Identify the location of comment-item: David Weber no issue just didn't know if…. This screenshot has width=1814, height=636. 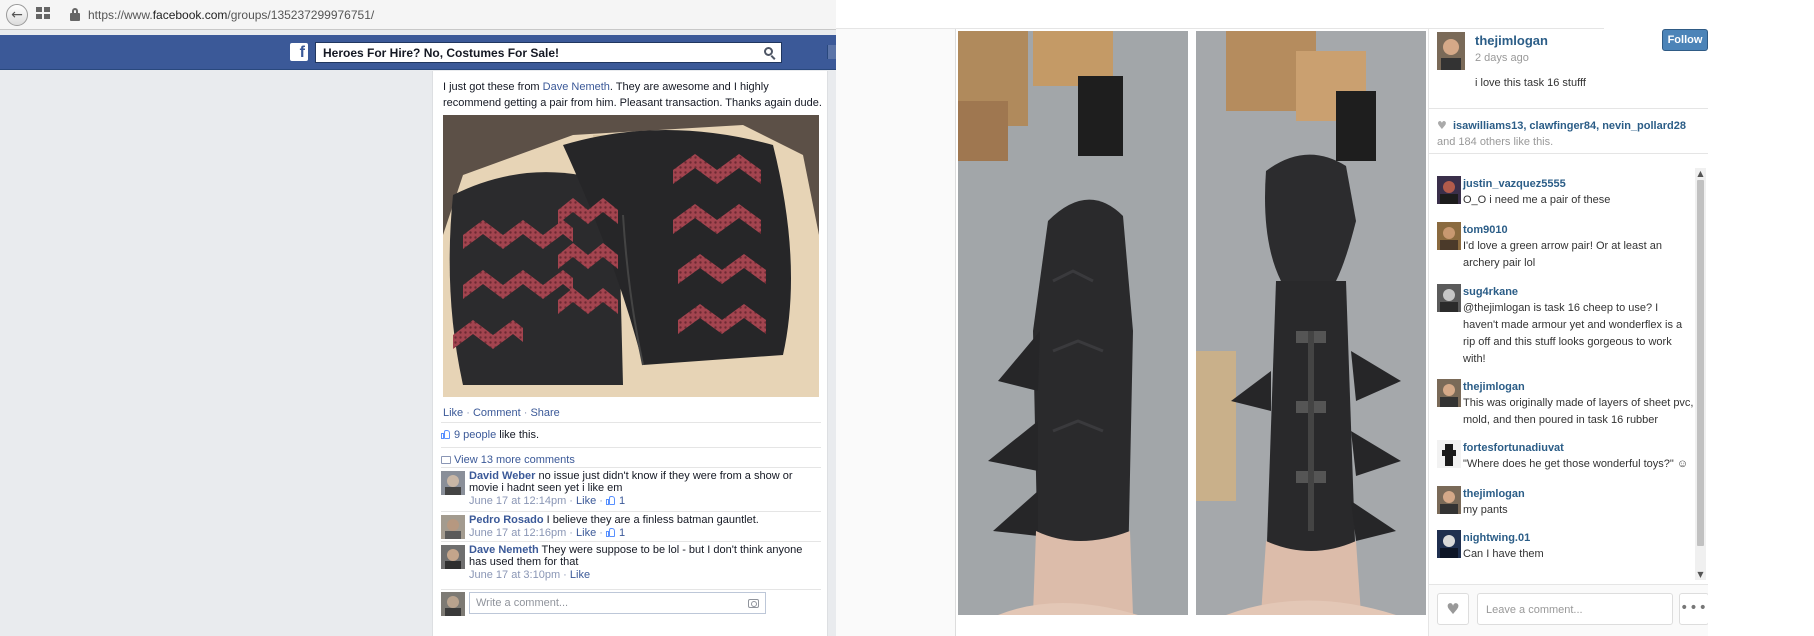
(631, 489).